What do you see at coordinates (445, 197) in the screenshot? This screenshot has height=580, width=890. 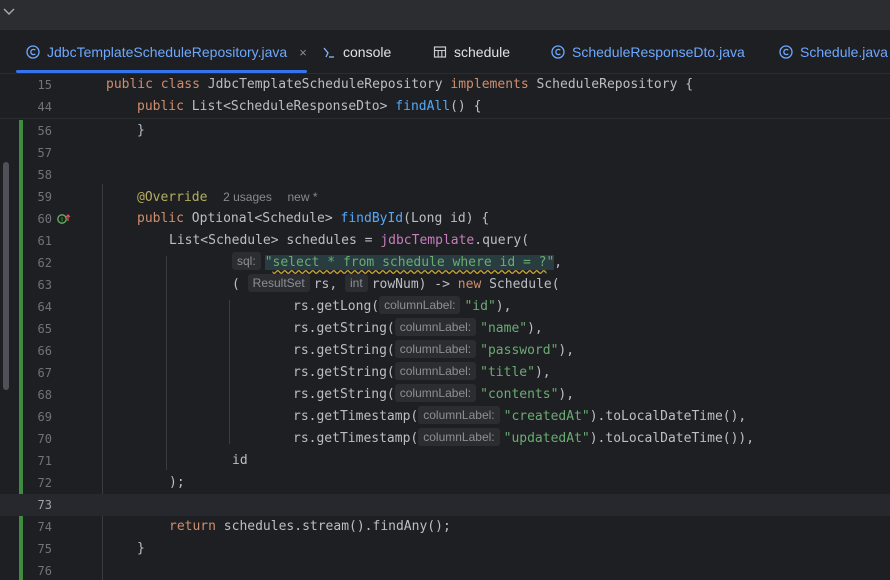 I see `code-line: 59 @Override 2 usages new *` at bounding box center [445, 197].